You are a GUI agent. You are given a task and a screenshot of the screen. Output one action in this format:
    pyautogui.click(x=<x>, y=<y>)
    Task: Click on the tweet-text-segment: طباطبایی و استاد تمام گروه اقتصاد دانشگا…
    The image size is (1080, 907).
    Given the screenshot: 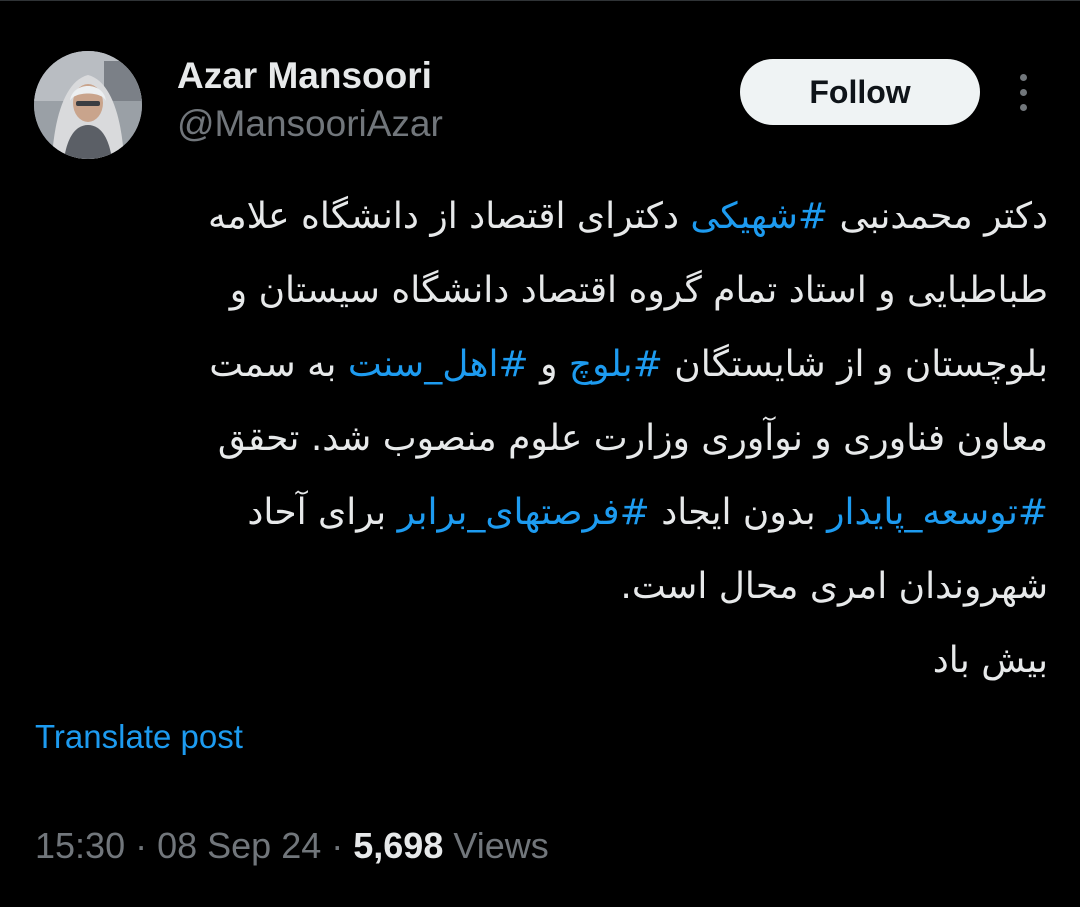 What is the action you would take?
    pyautogui.click(x=638, y=290)
    